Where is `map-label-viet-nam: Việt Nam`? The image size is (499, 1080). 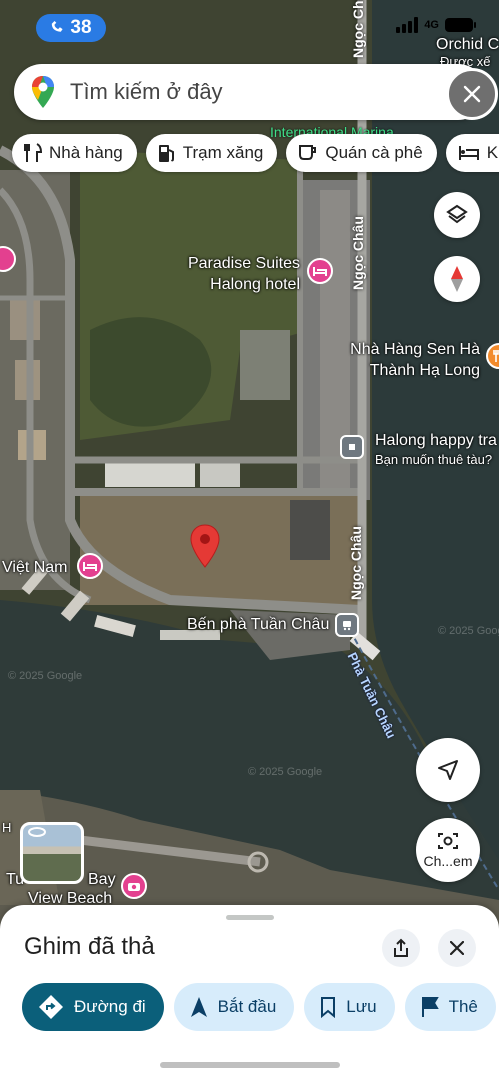
map-label-viet-nam: Việt Nam is located at coordinates (35, 567).